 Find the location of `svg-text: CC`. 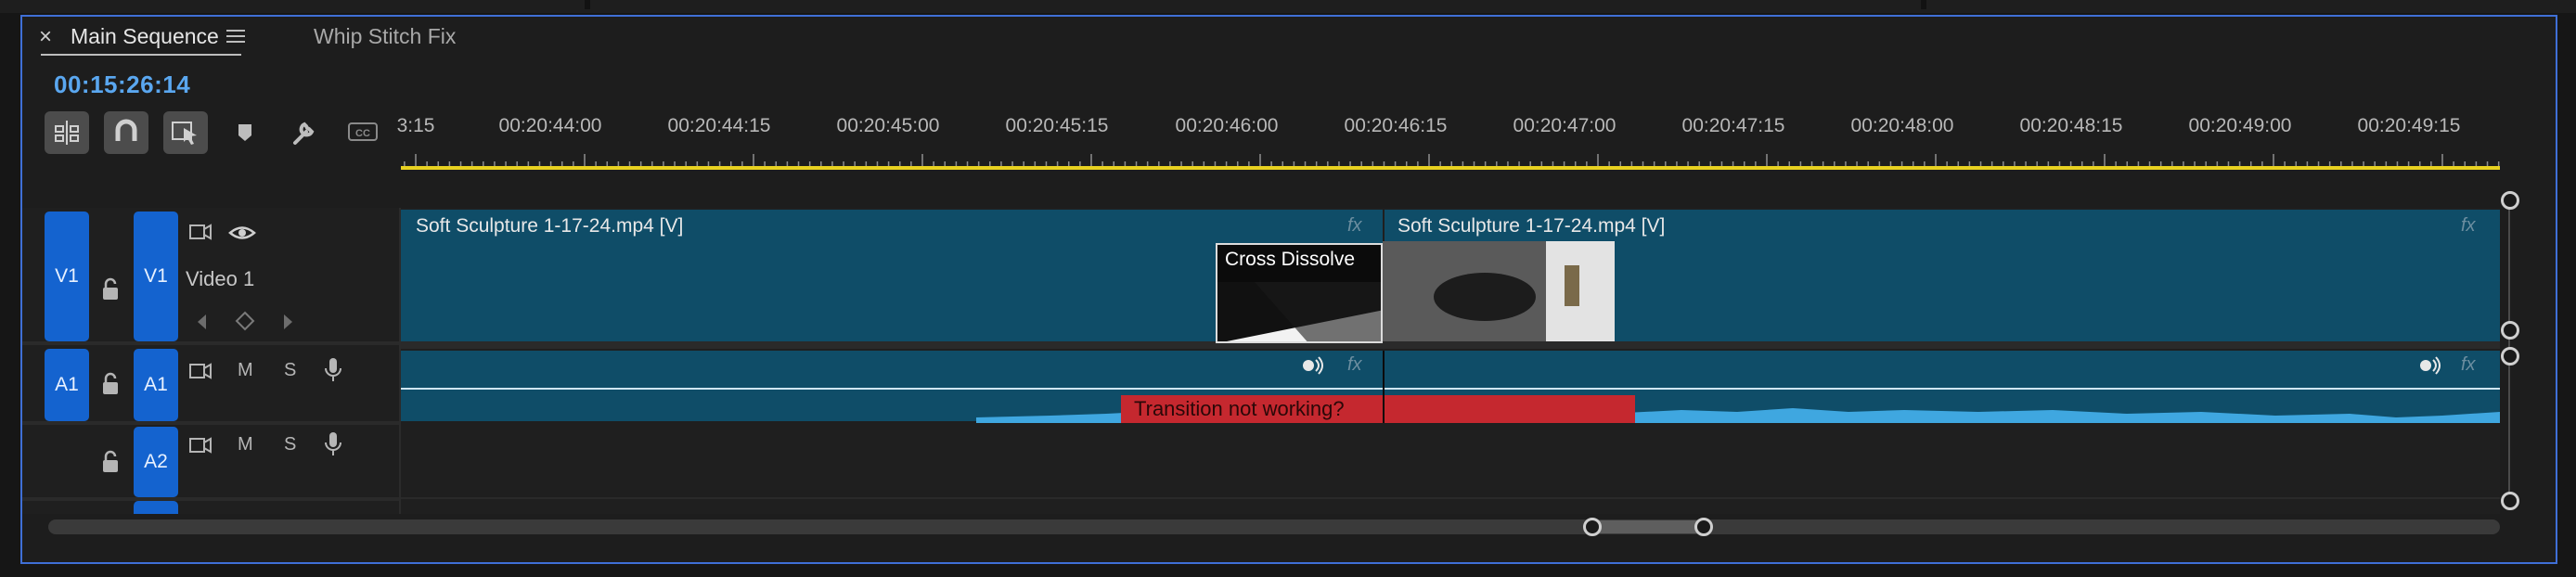

svg-text: CC is located at coordinates (362, 133).